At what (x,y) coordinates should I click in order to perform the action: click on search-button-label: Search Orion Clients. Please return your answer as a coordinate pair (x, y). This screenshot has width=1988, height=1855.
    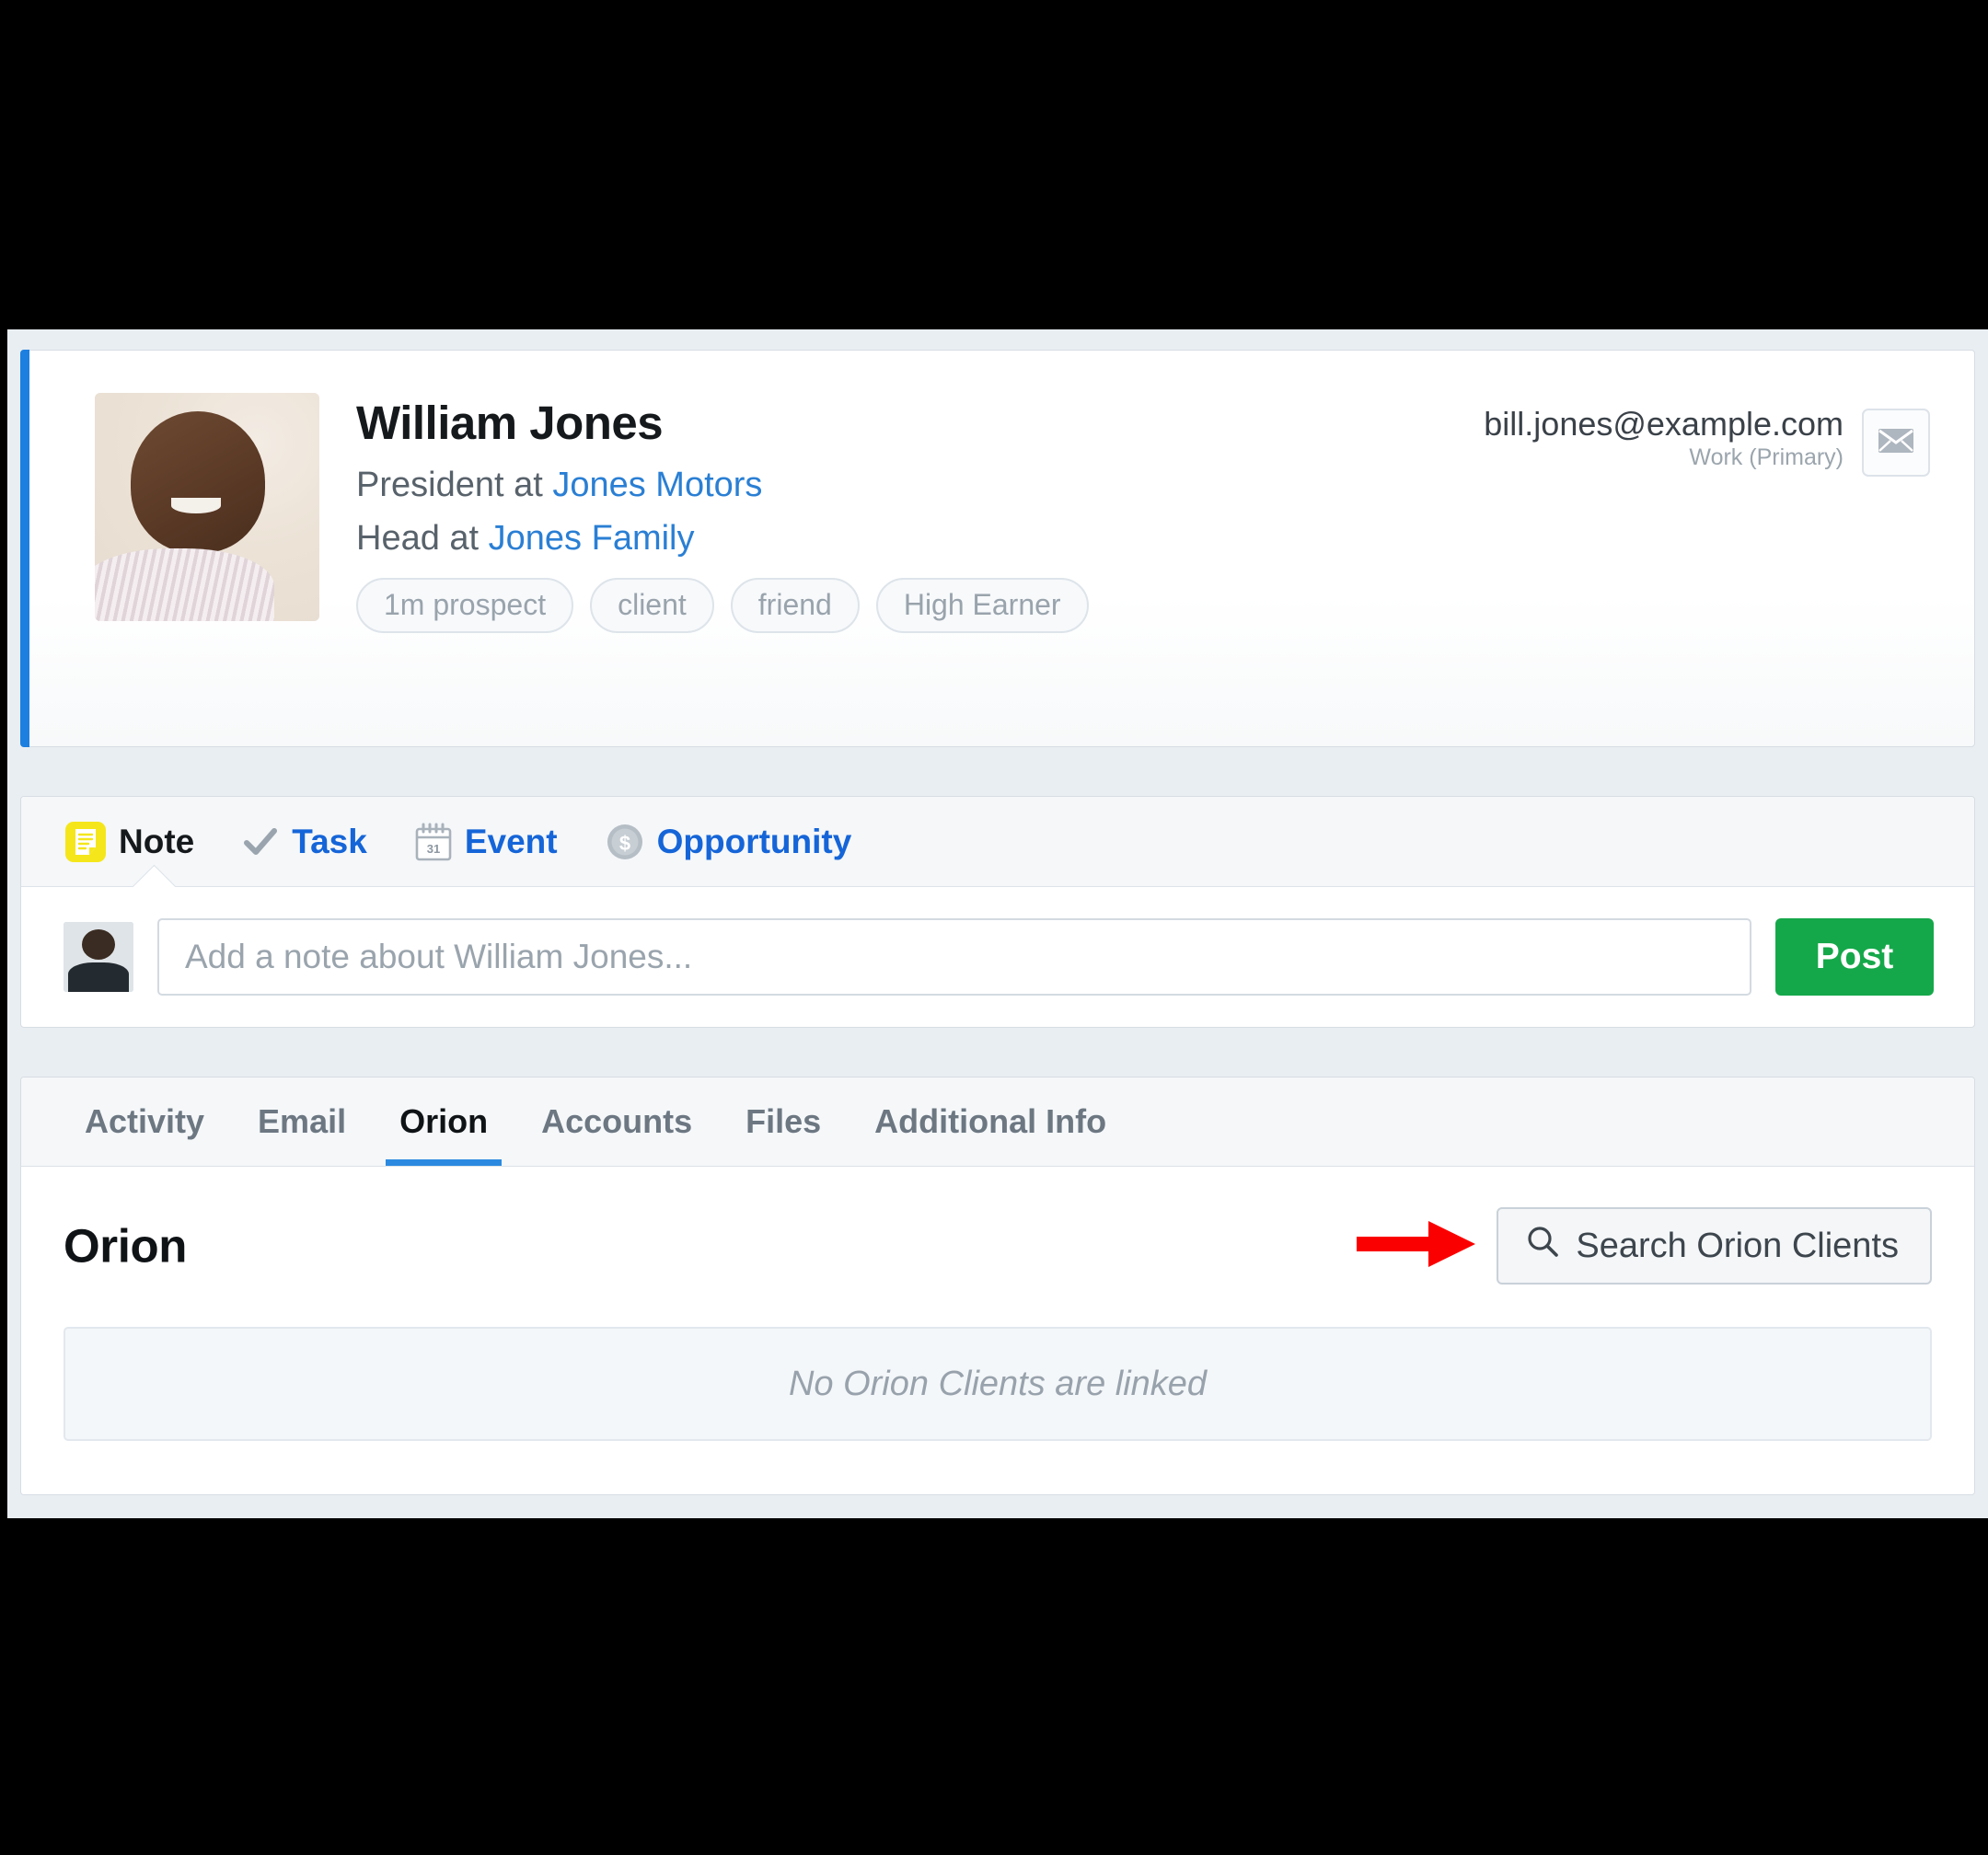
    Looking at the image, I should click on (1737, 1245).